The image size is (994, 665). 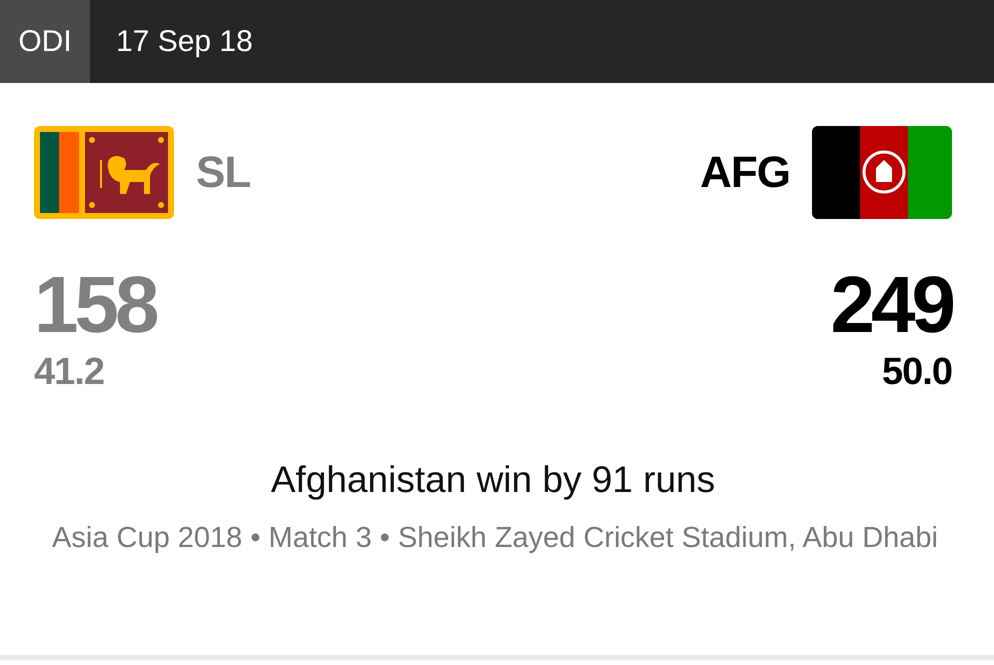 I want to click on format-label: ODI, so click(x=45, y=41).